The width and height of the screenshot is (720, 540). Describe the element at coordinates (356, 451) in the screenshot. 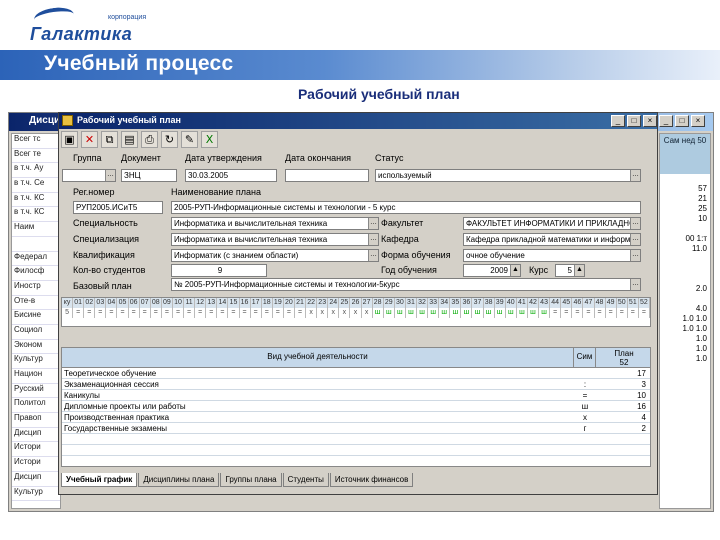

I see `table-row` at that location.